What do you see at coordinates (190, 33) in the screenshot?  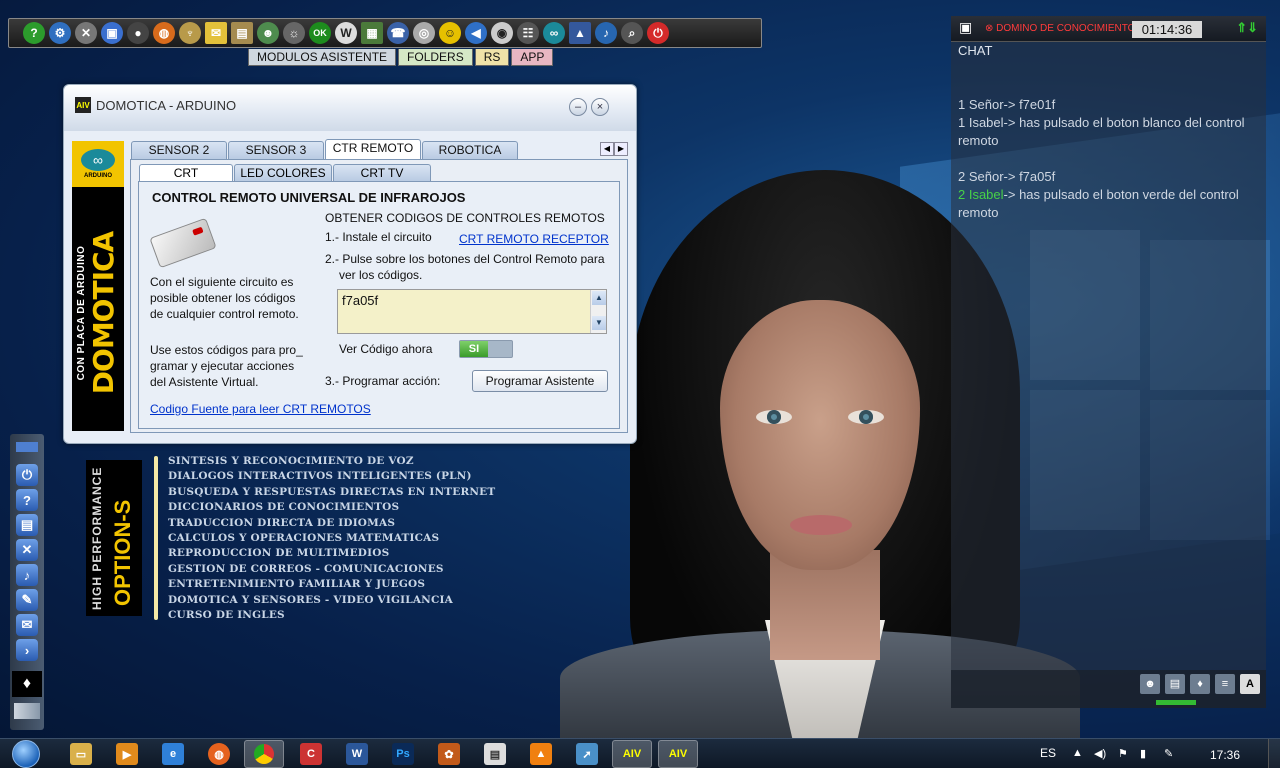 I see `eagle-icon: ♆` at bounding box center [190, 33].